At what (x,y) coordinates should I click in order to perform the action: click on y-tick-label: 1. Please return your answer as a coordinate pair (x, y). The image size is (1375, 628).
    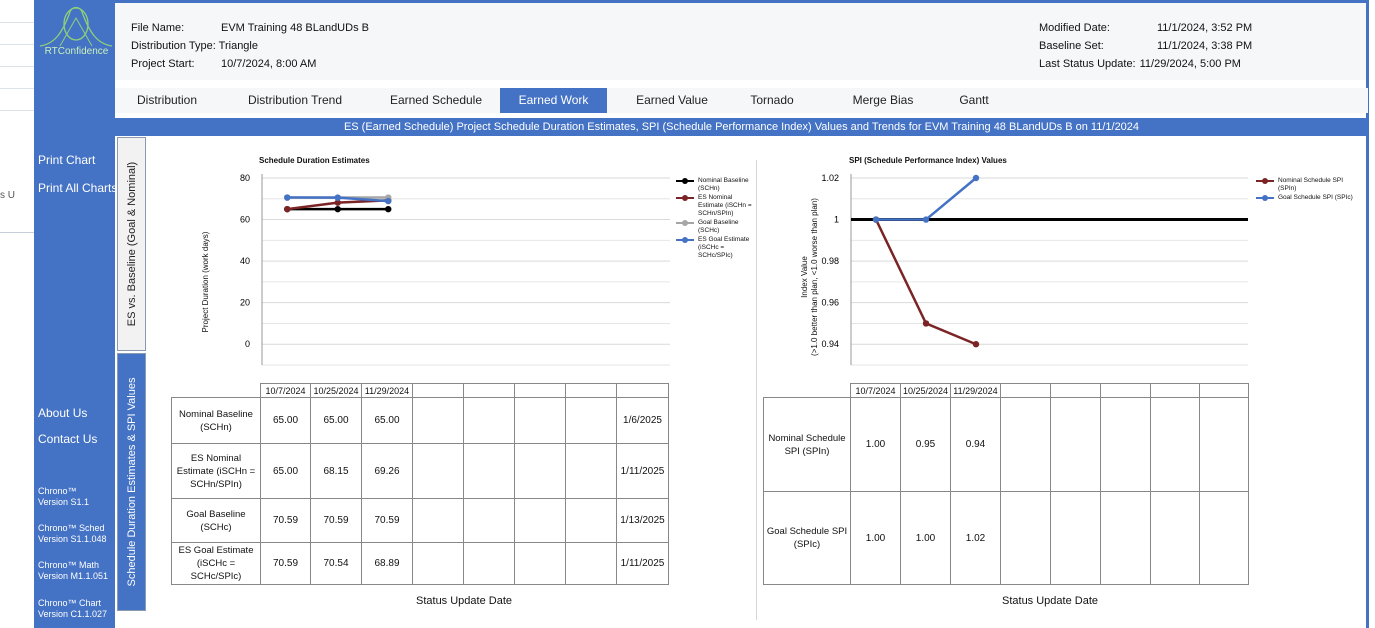
    Looking at the image, I should click on (836, 220).